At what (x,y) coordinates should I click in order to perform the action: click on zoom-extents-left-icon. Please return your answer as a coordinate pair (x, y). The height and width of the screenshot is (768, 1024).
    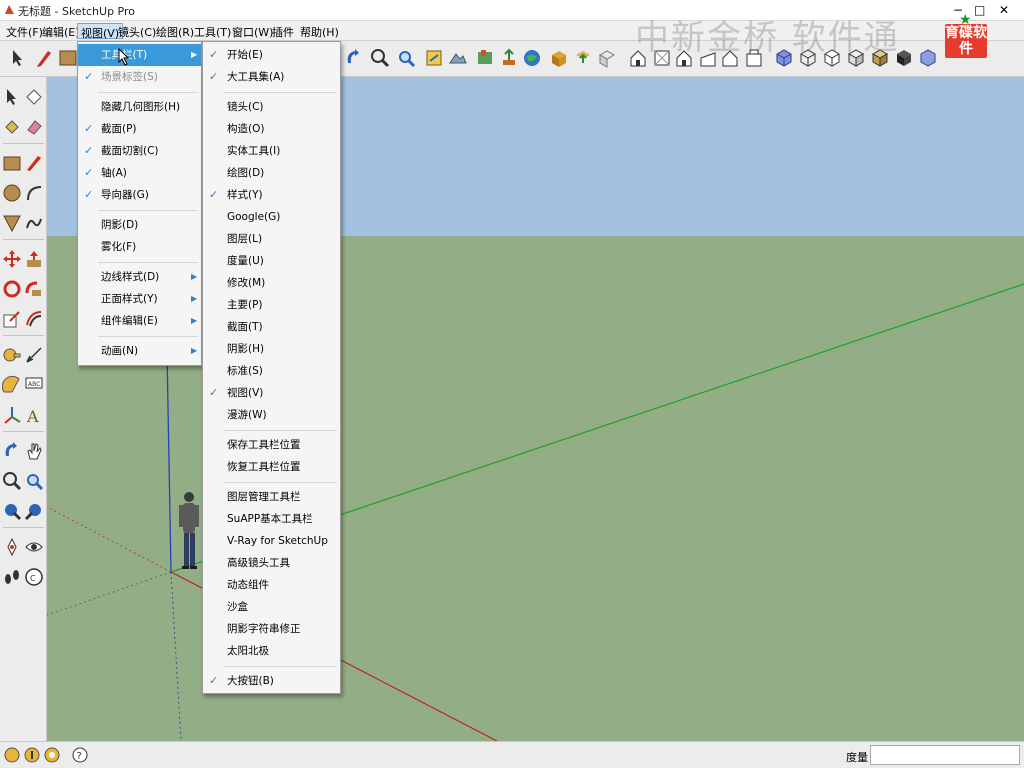
    Looking at the image, I should click on (34, 511).